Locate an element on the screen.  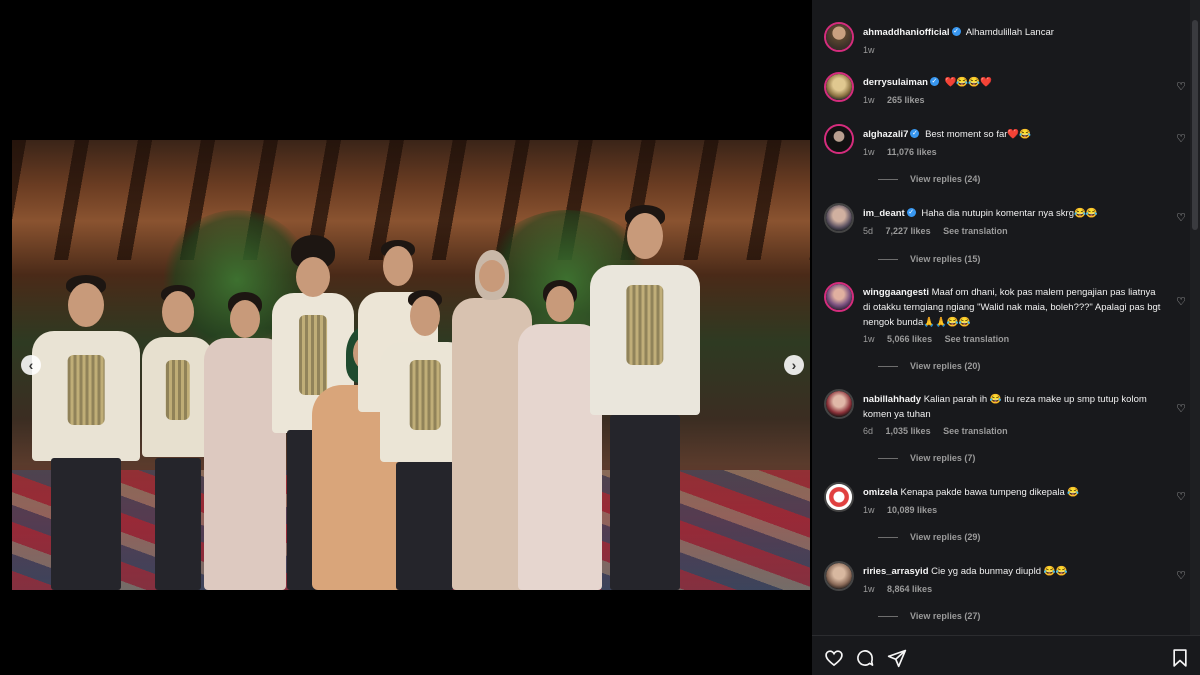
comment-username: alghazali7 is located at coordinates (885, 134).